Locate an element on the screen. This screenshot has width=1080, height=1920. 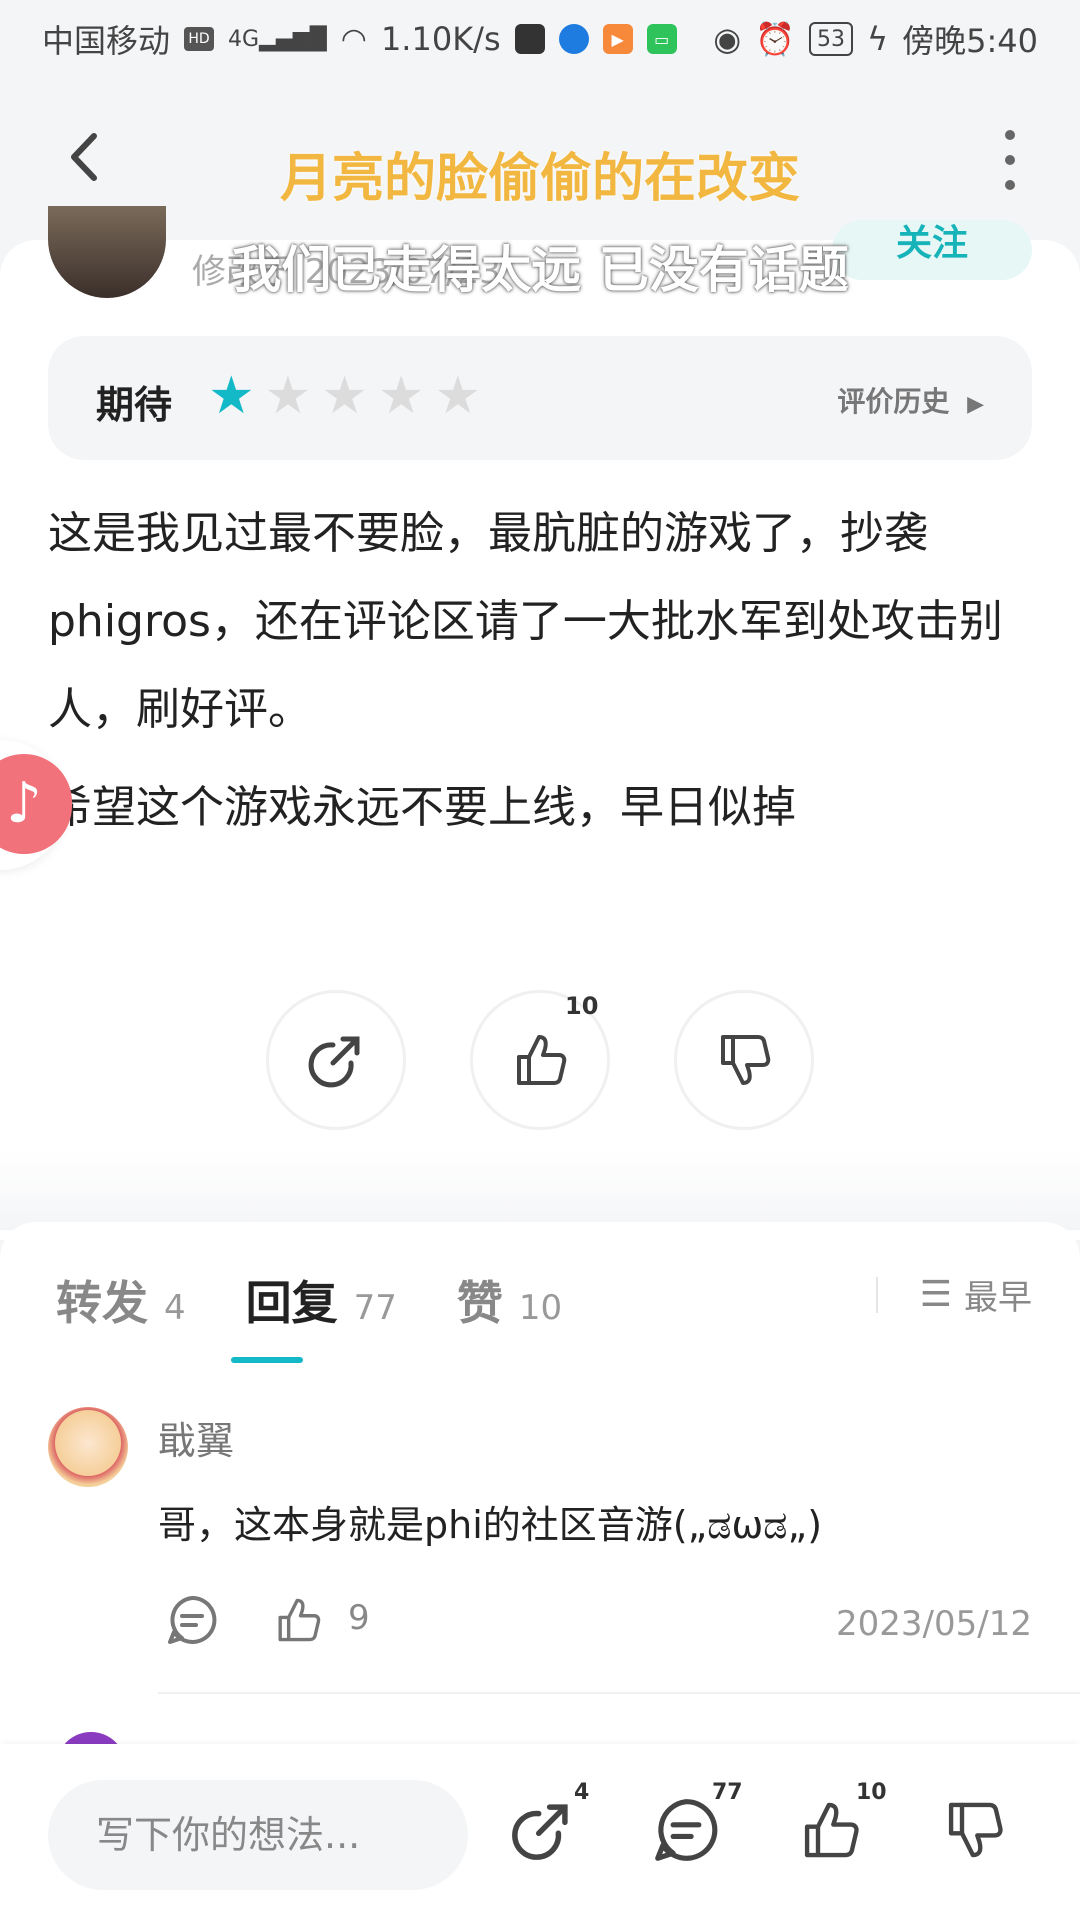
tab-count: 10 is located at coordinates (540, 1308).